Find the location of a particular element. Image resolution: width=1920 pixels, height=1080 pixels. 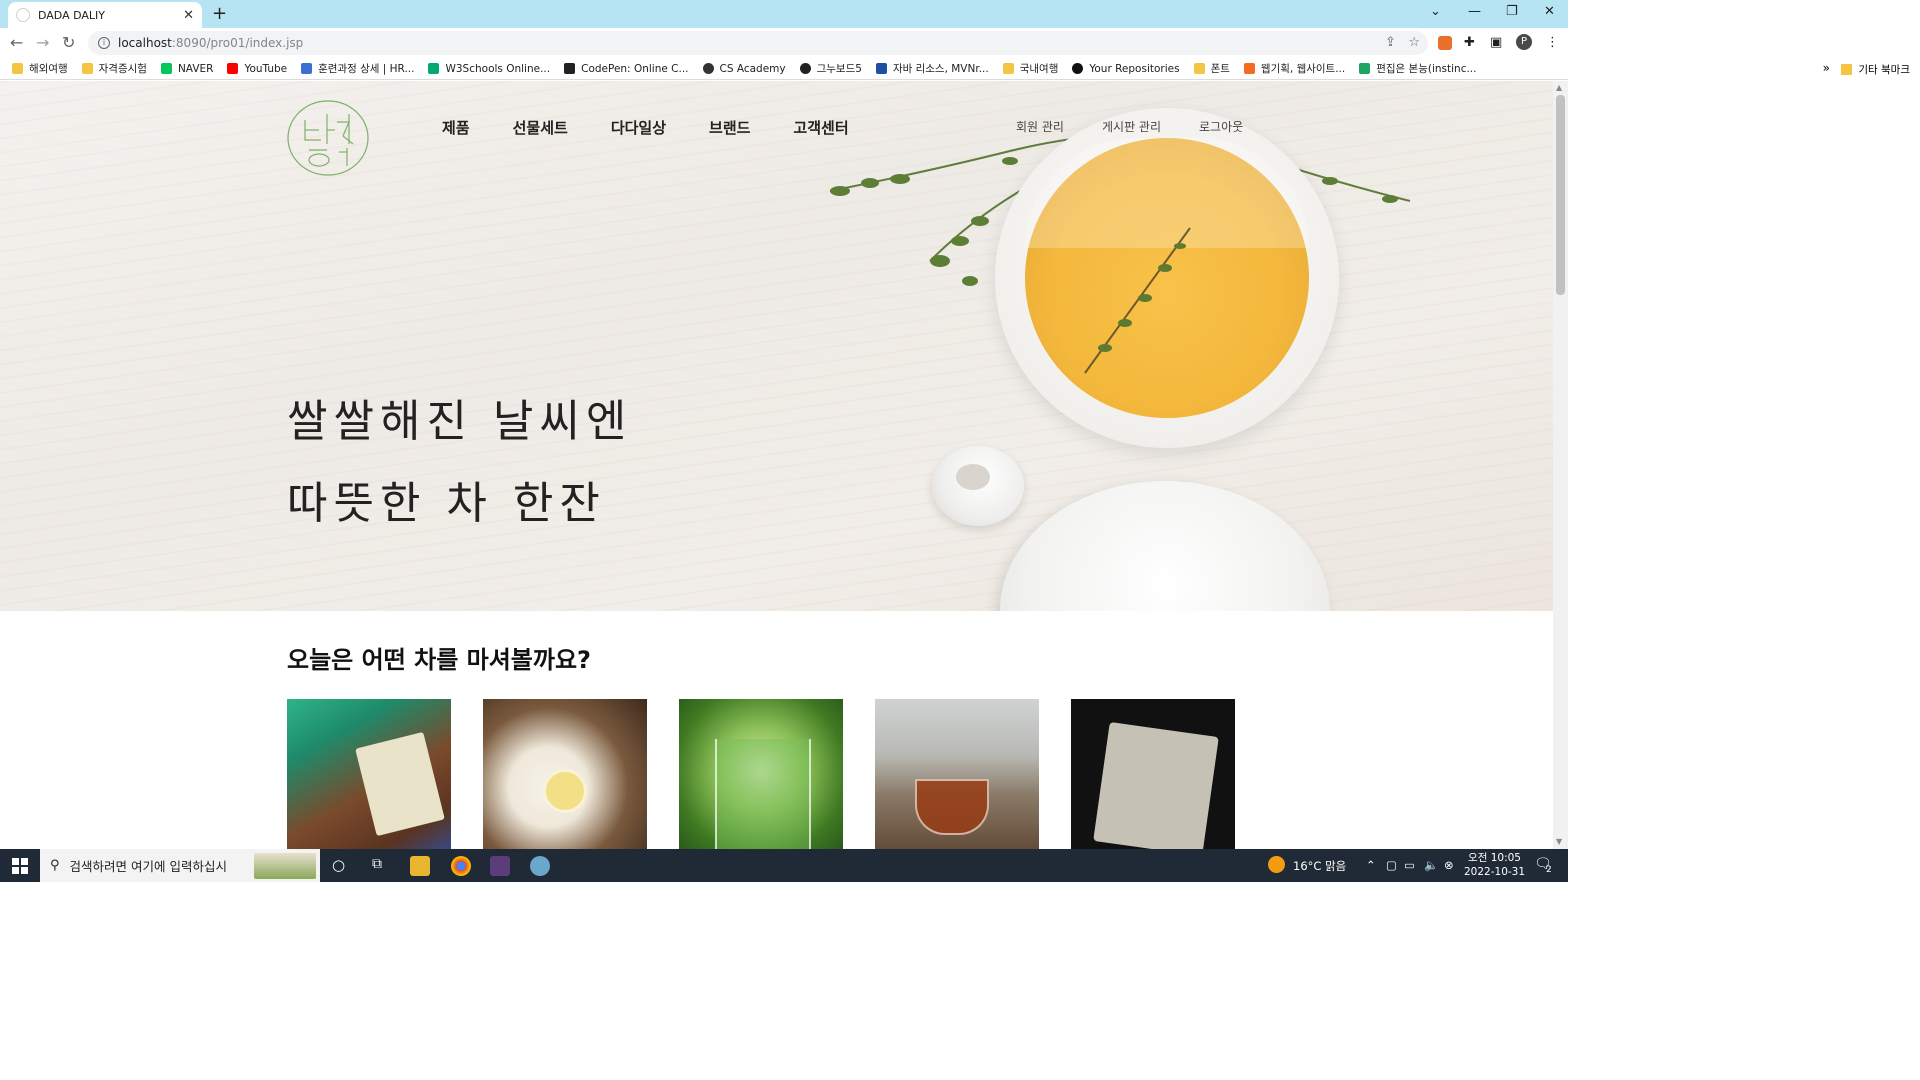

system-clock: 오전 10:05 2022-10-31 is located at coordinates (1494, 865).